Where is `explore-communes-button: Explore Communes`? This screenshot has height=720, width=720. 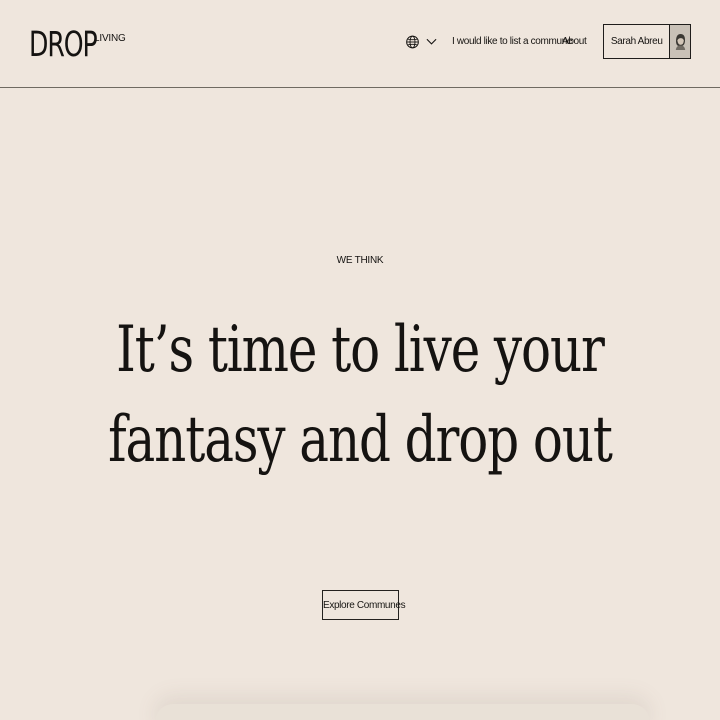
explore-communes-button: Explore Communes is located at coordinates (364, 605).